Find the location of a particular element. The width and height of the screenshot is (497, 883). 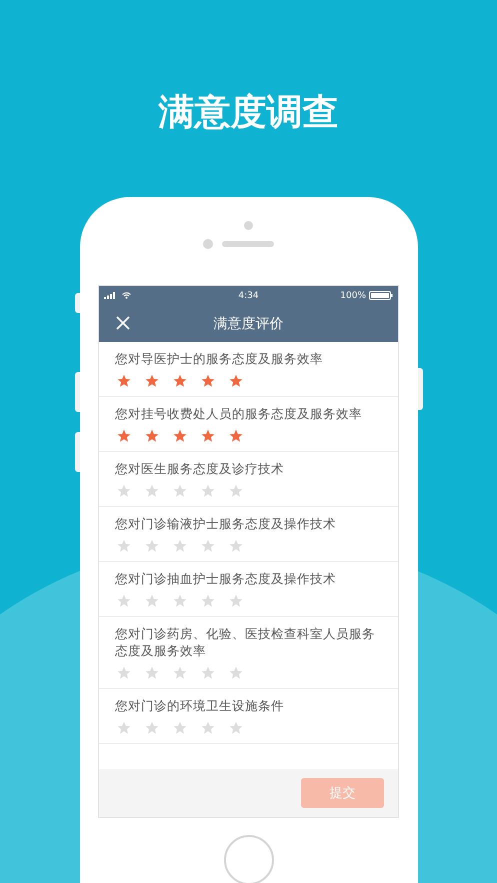

battery-percent: 100% is located at coordinates (353, 295).